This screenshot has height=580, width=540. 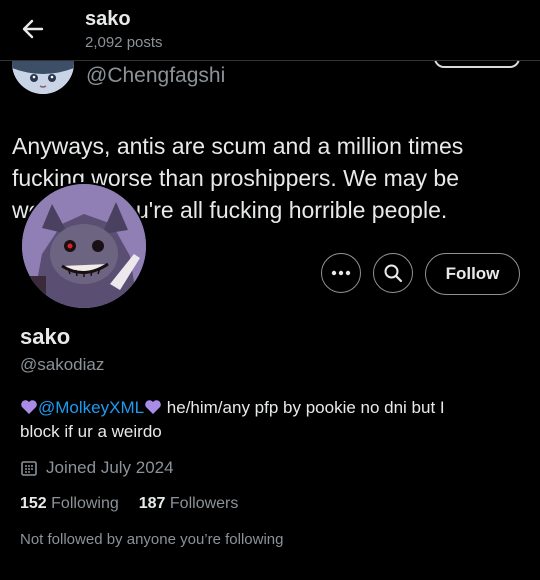 I want to click on follow-button: Follow, so click(x=472, y=274).